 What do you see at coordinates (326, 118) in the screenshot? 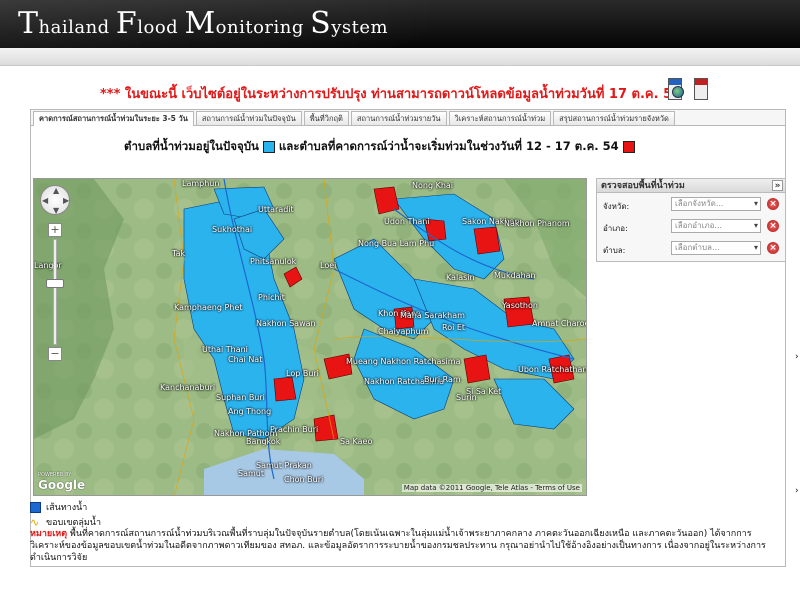
I see `tab-critical: พื้นที่วิกฤติ` at bounding box center [326, 118].